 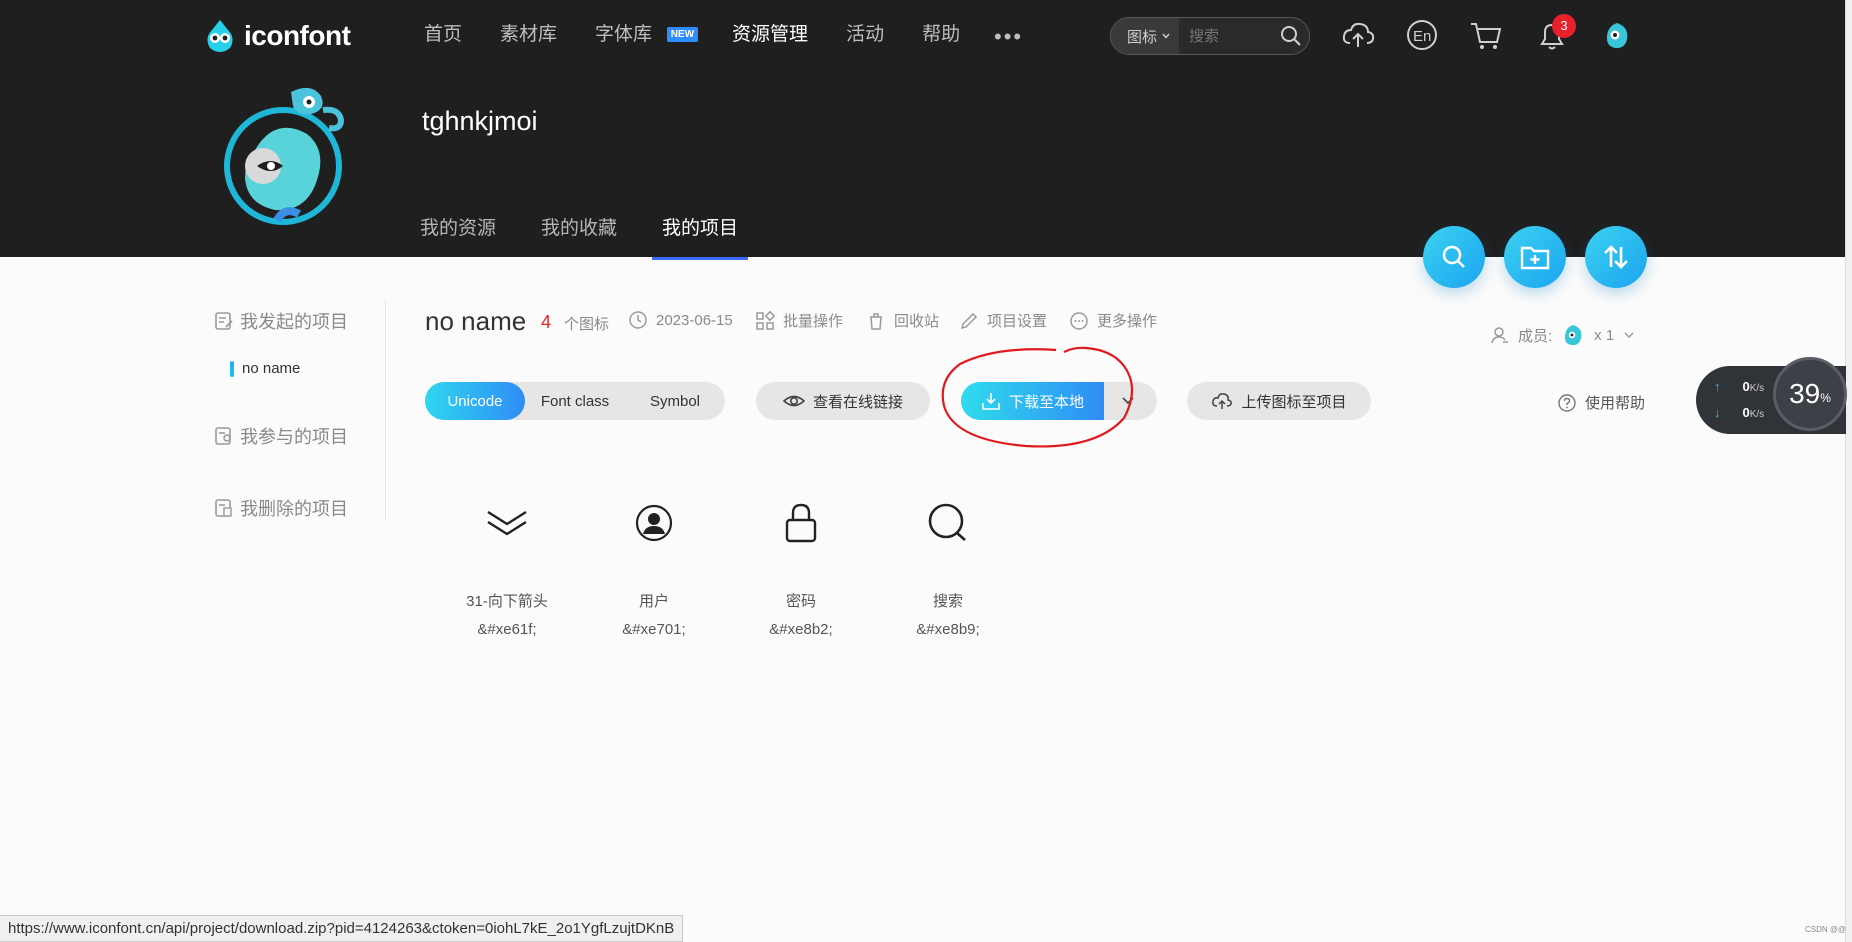 I want to click on mode-unicode: Unicode, so click(x=475, y=401).